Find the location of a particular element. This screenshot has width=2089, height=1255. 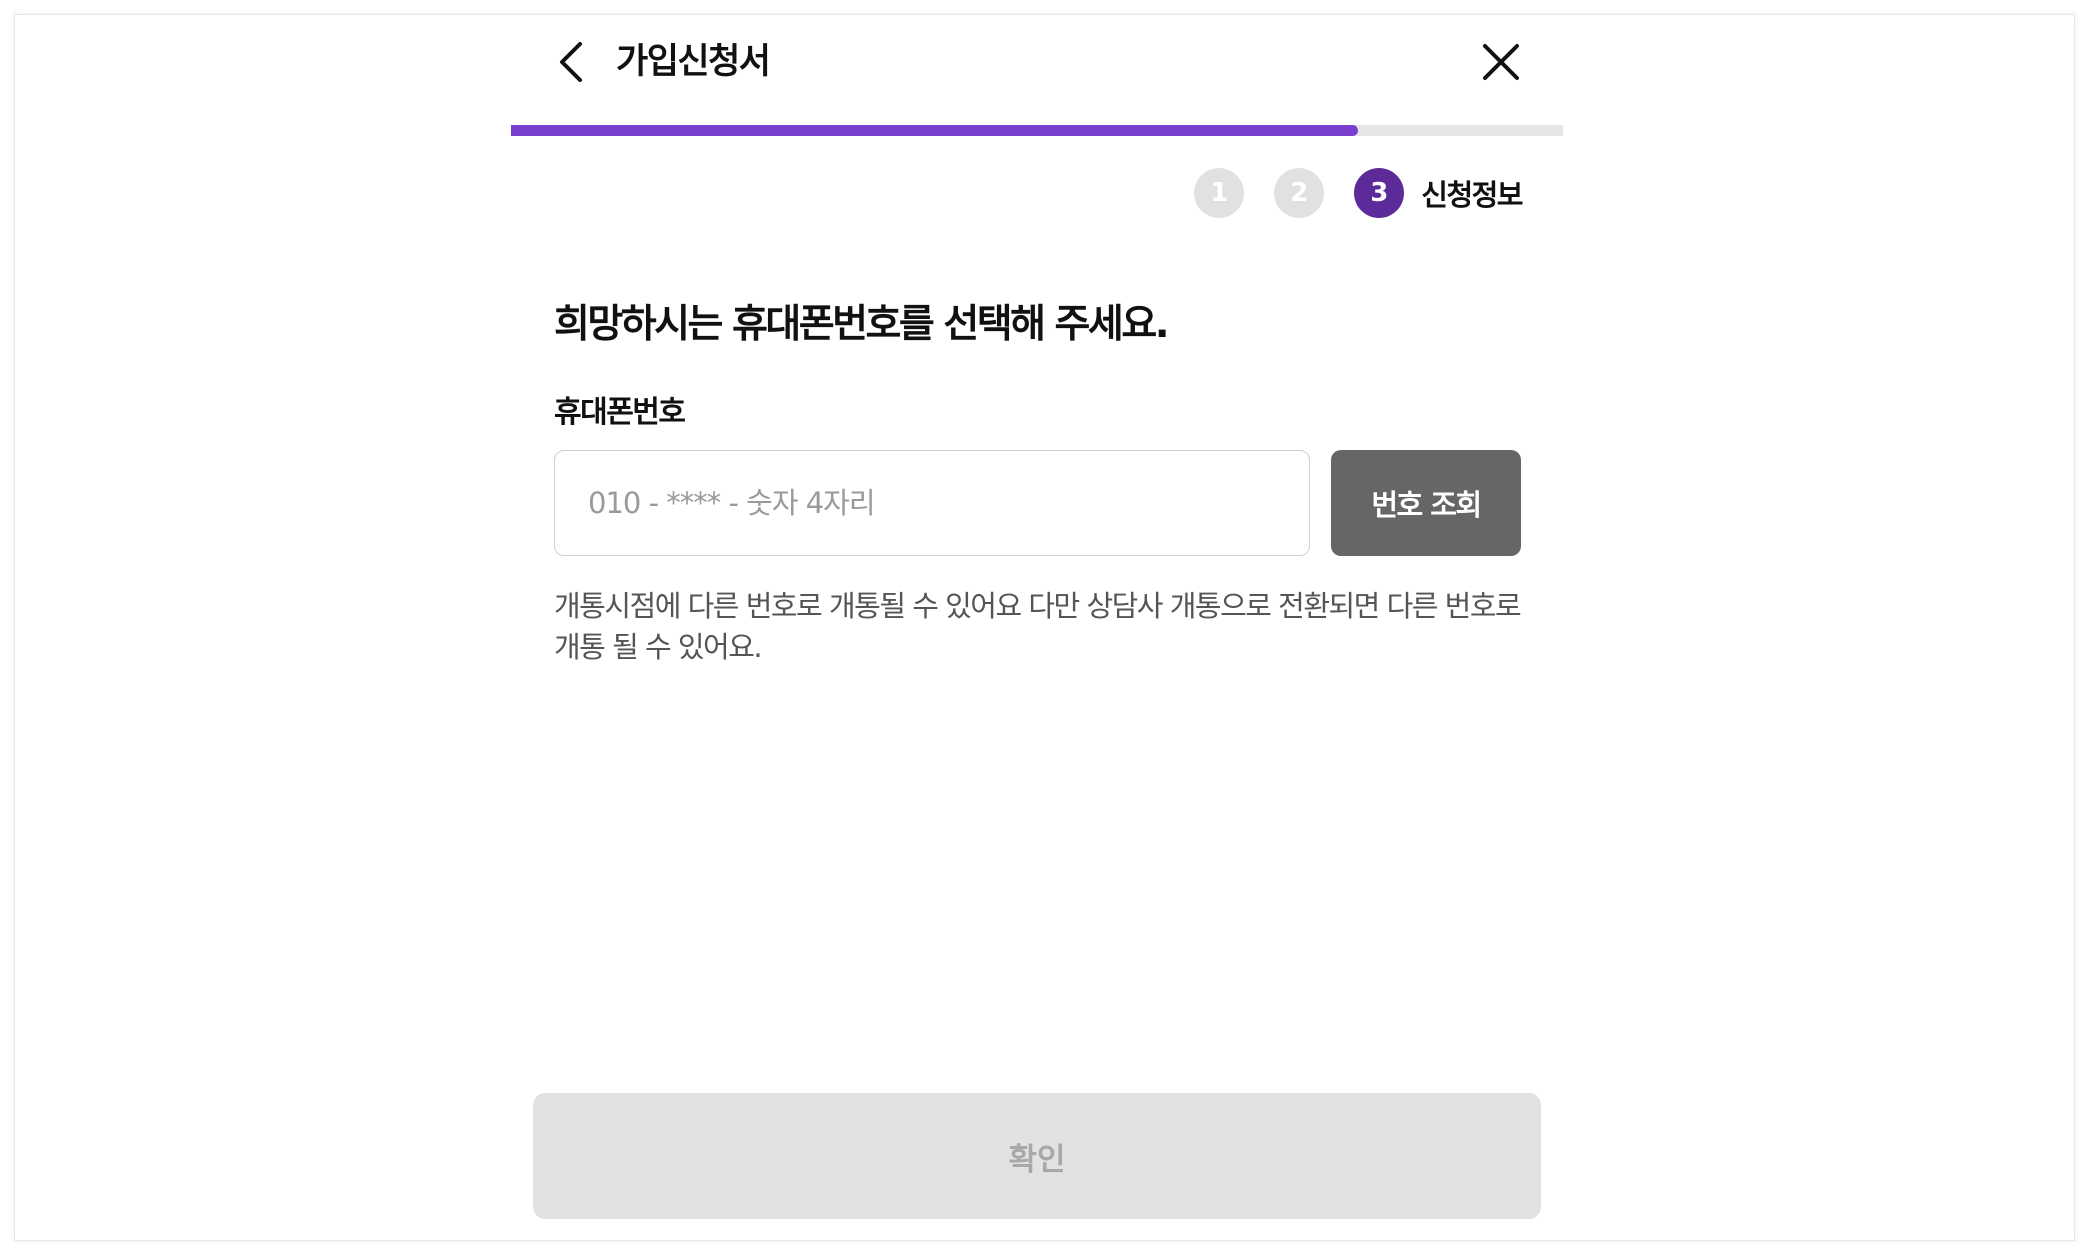

back-button is located at coordinates (571, 62).